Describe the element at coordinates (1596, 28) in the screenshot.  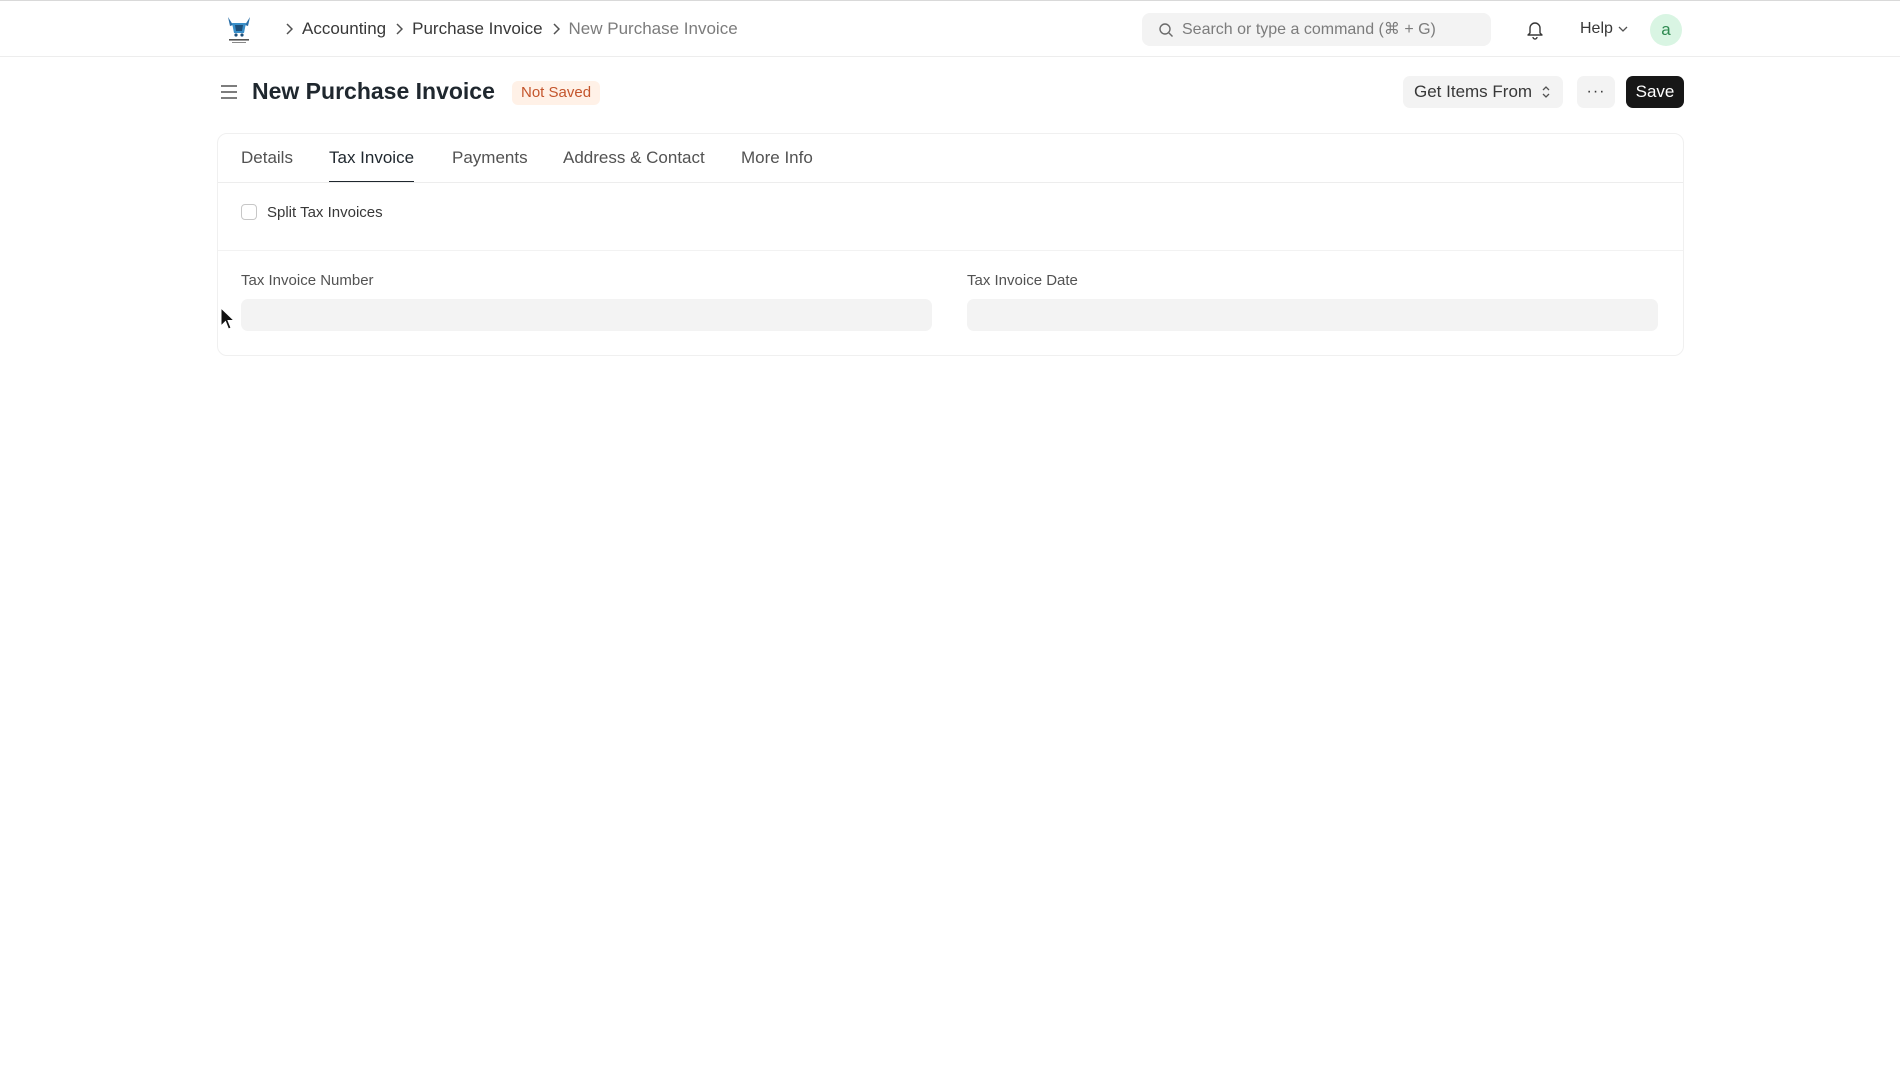
I see `help-label: Help` at that location.